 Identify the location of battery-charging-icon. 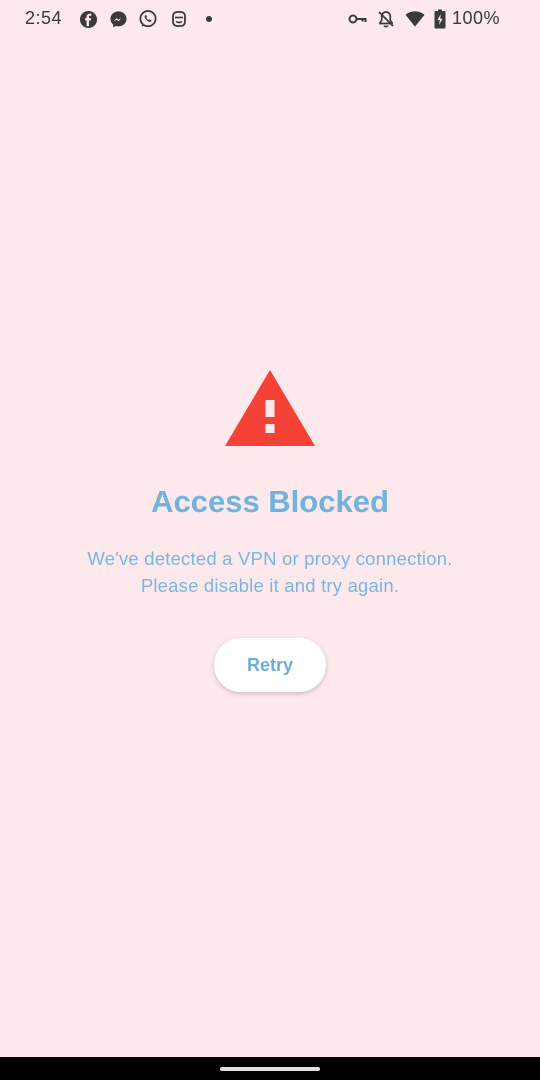
(440, 19).